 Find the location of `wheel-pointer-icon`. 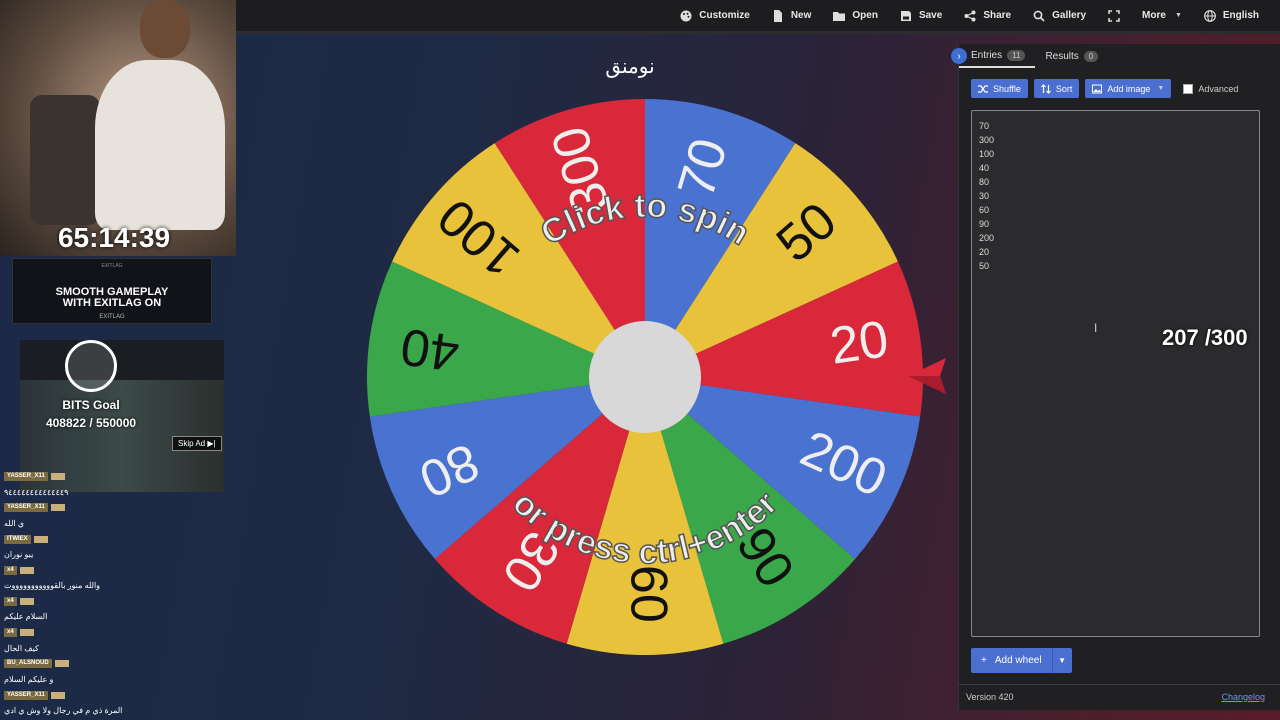

wheel-pointer-icon is located at coordinates (927, 376).